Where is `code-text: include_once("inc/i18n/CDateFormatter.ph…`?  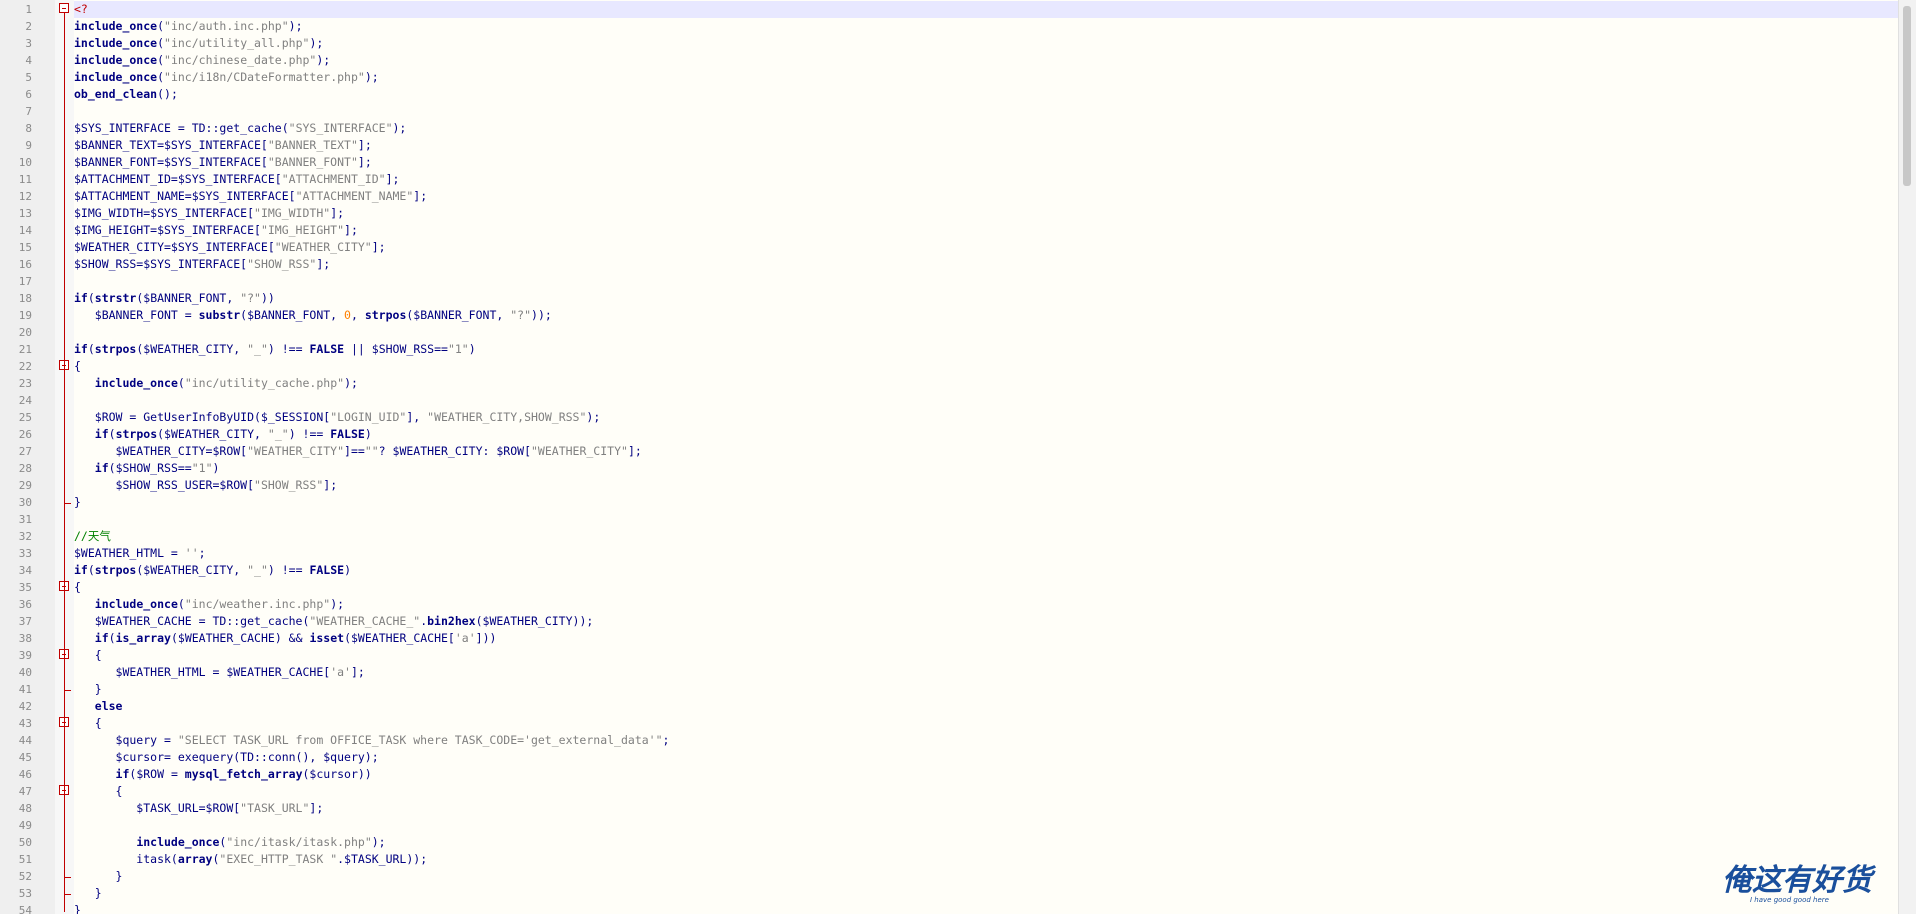
code-text: include_once("inc/i18n/CDateFormatter.ph… is located at coordinates (226, 77).